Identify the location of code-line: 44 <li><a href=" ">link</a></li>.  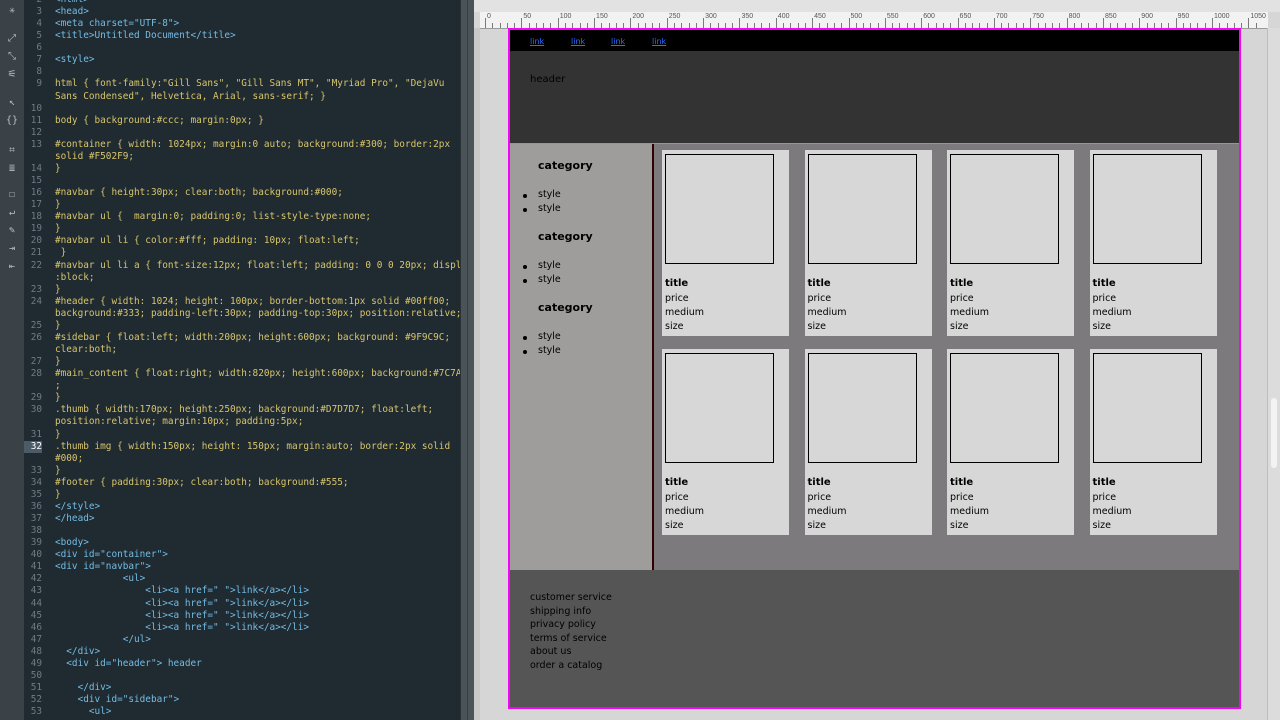
(242, 604).